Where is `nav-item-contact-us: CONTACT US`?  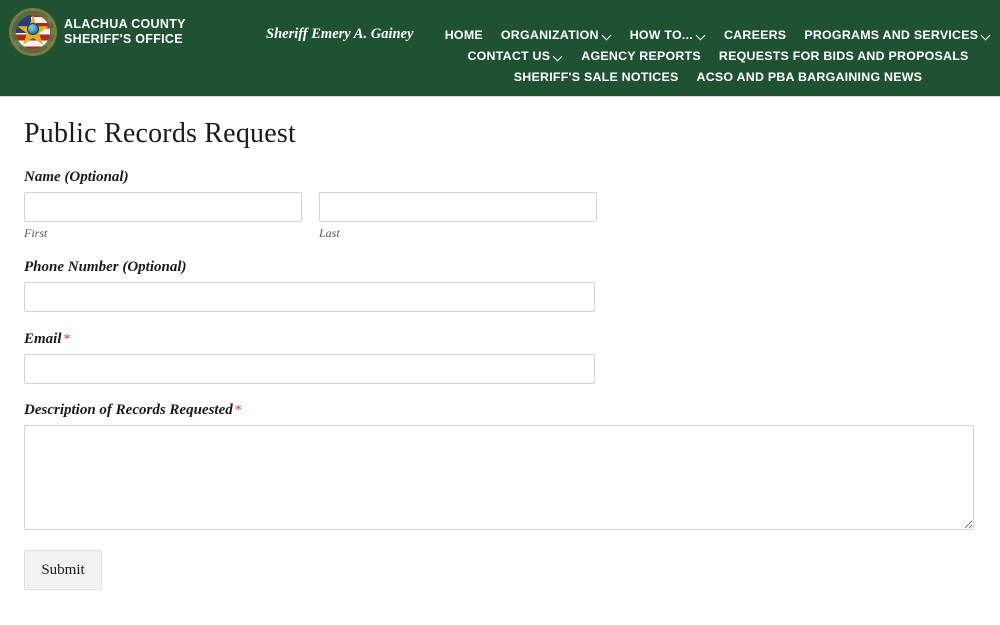 nav-item-contact-us: CONTACT US is located at coordinates (515, 56).